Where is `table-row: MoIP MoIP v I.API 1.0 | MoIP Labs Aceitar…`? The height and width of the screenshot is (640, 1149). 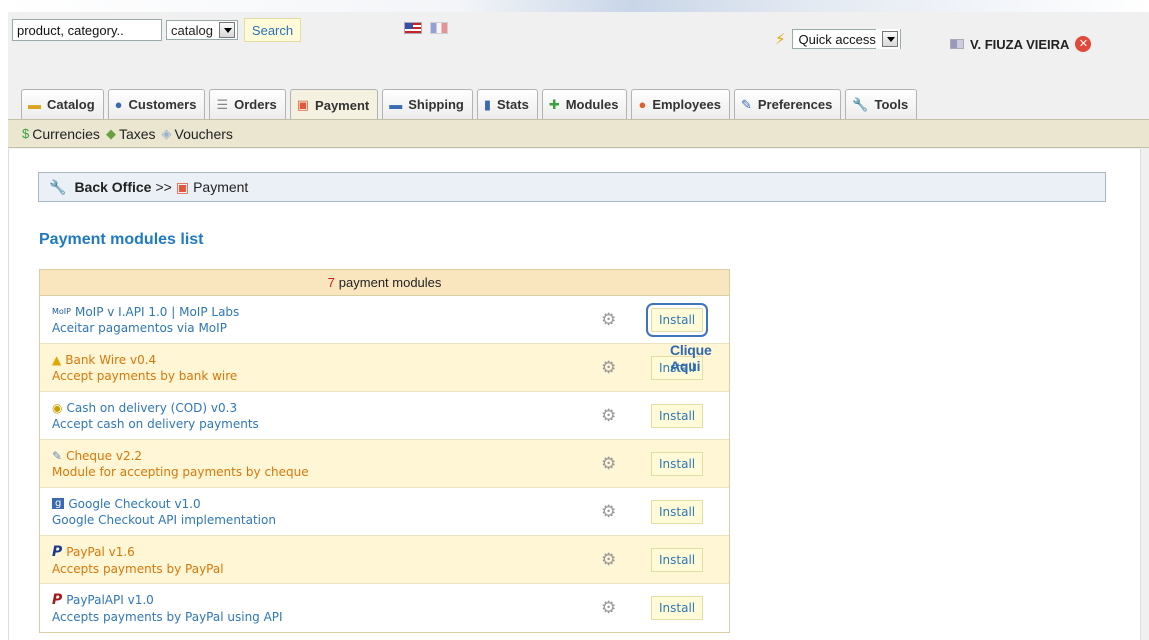
table-row: MoIP MoIP v I.API 1.0 | MoIP Labs Aceitar… is located at coordinates (384, 320).